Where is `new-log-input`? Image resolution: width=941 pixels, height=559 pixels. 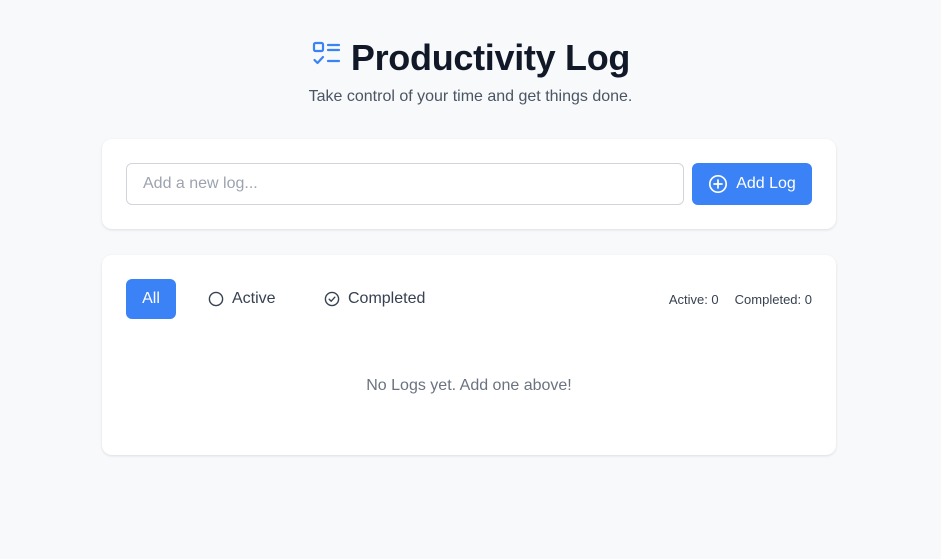
new-log-input is located at coordinates (405, 184).